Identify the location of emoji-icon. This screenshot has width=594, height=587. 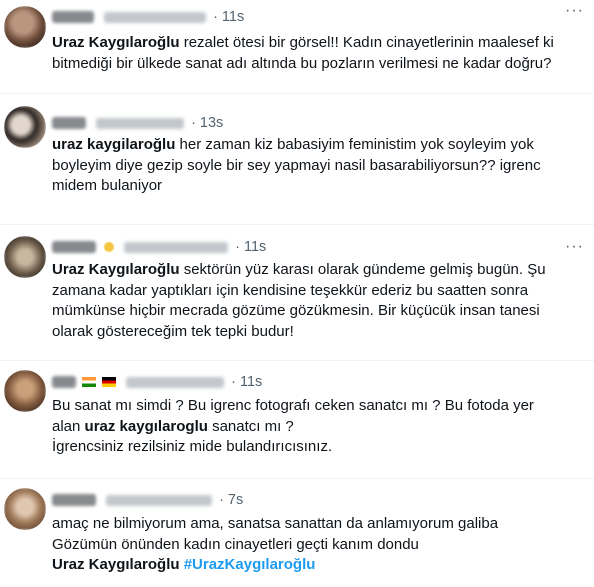
(109, 247).